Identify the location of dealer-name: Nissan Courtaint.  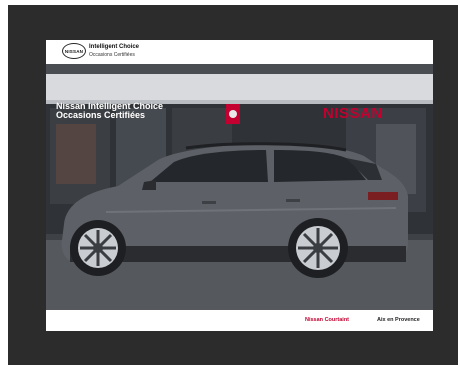
(327, 320).